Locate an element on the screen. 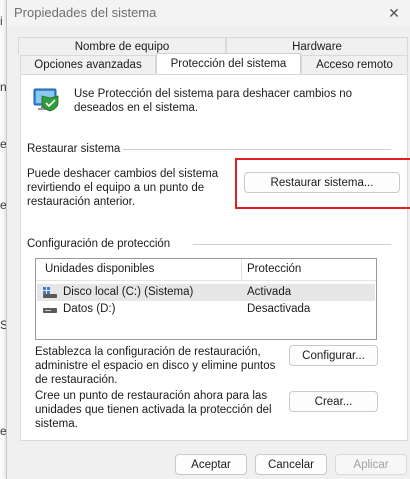 The width and height of the screenshot is (410, 479). close-button: ✕ is located at coordinates (393, 13).